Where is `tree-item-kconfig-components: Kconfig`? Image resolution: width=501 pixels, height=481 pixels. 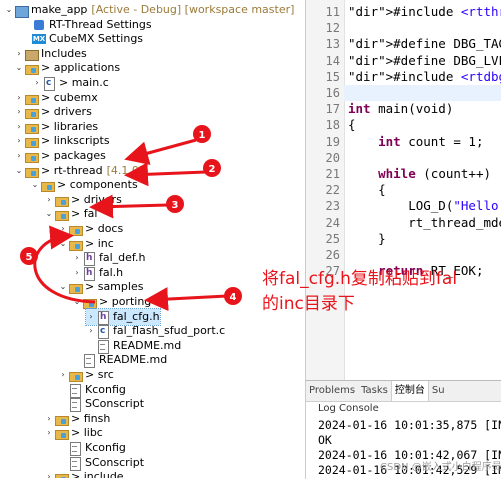 tree-item-kconfig-components: Kconfig is located at coordinates (92, 448).